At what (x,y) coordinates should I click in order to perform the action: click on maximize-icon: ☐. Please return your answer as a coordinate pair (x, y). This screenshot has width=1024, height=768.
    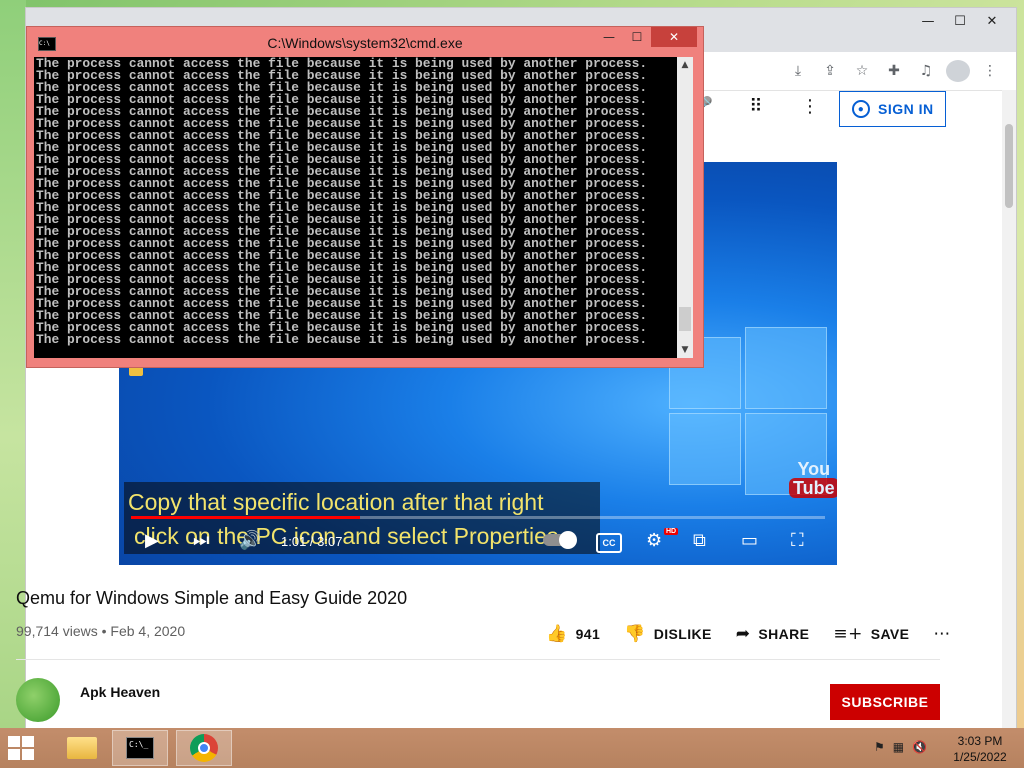
    Looking at the image, I should click on (960, 21).